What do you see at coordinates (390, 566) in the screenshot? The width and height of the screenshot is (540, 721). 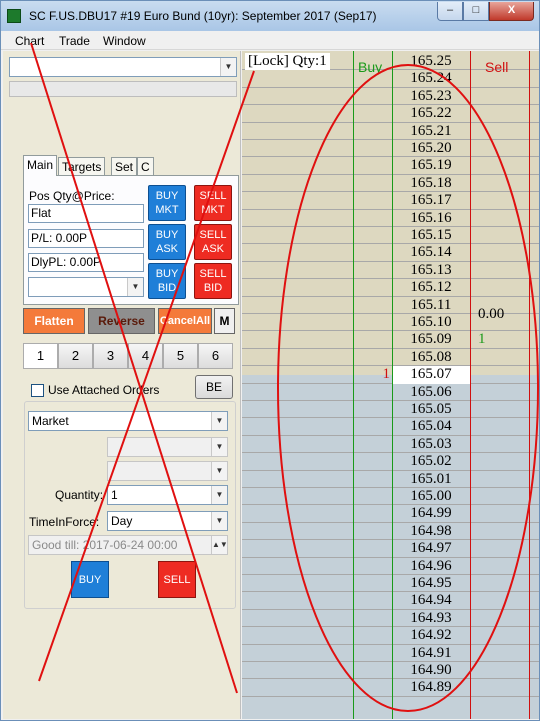 I see `ladder-row: 164.96` at bounding box center [390, 566].